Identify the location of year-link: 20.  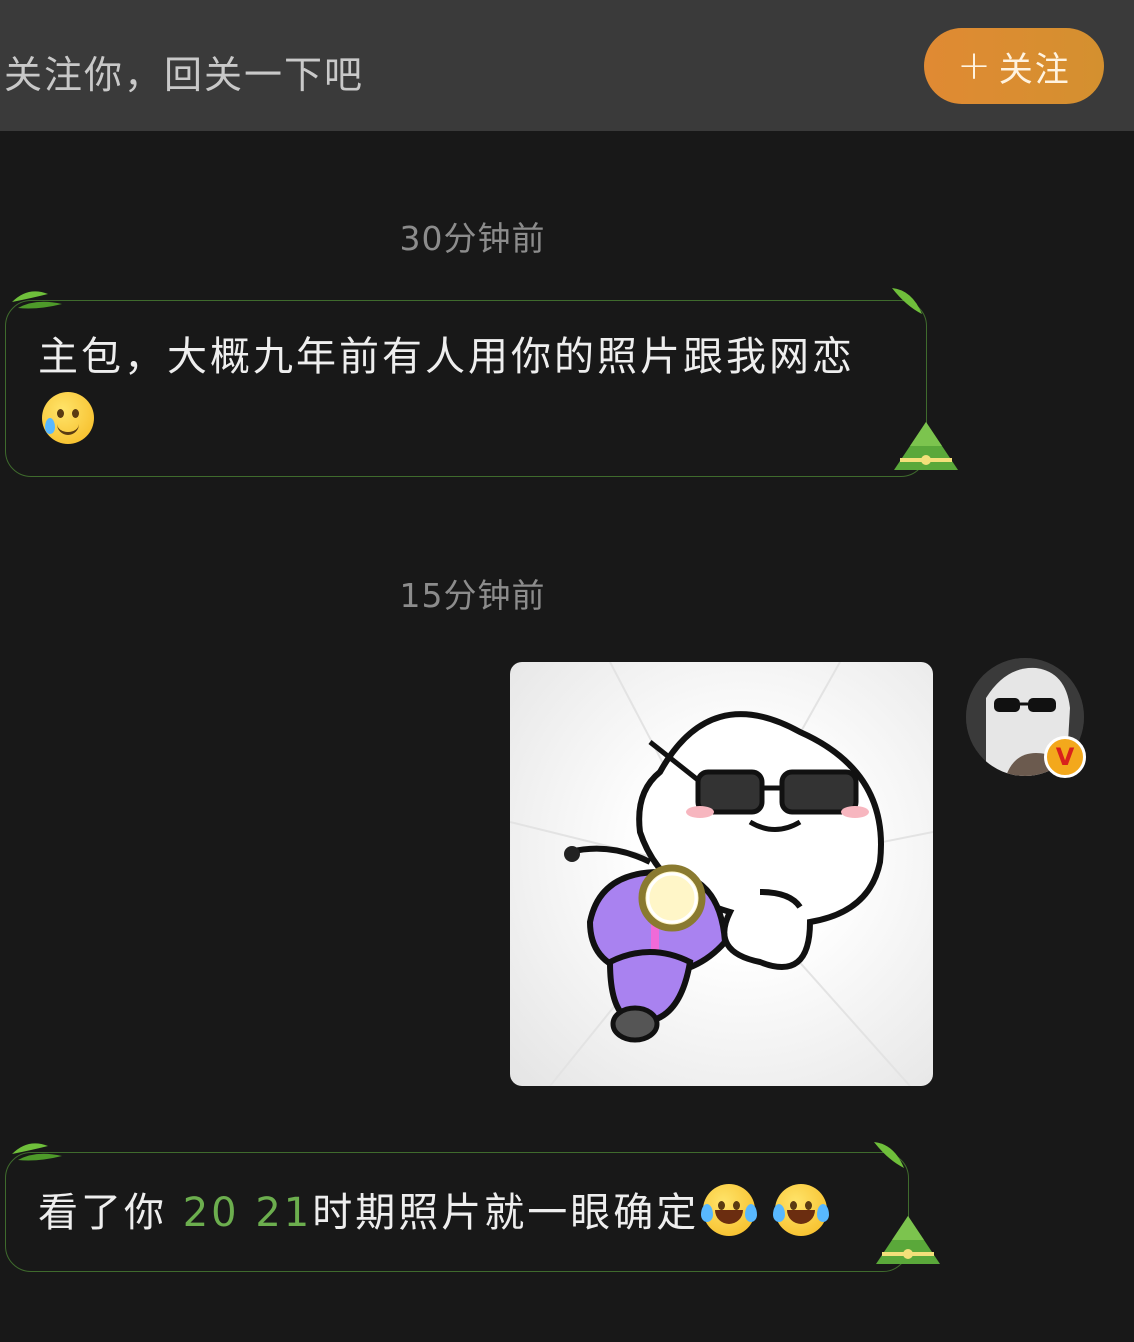
(211, 1213).